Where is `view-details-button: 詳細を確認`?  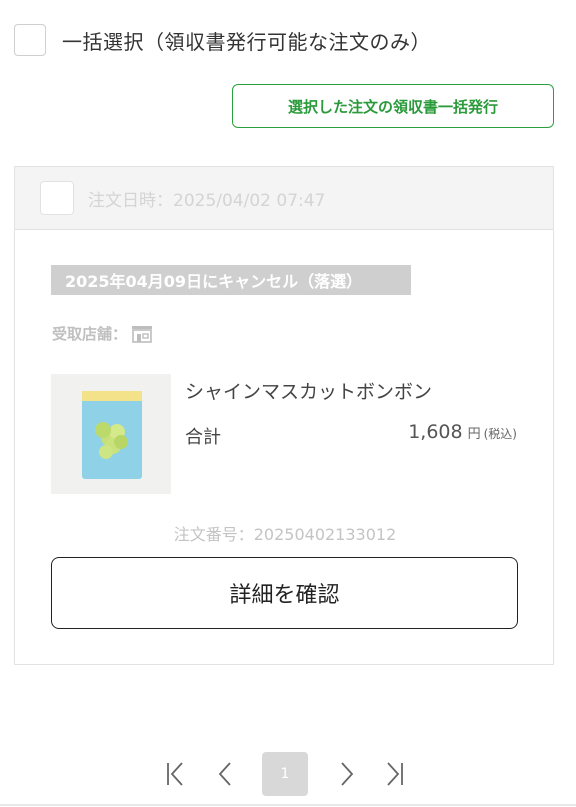
view-details-button: 詳細を確認 is located at coordinates (284, 593).